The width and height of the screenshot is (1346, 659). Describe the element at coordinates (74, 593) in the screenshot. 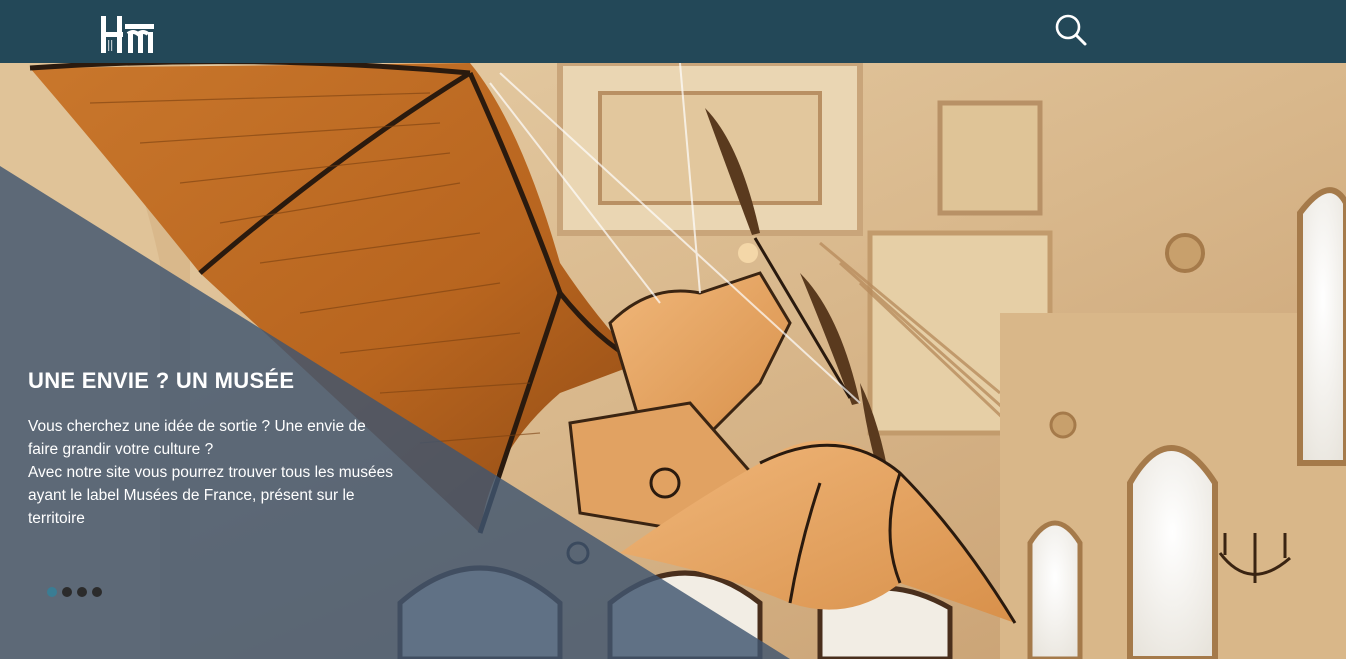

I see `carousel-indicators` at that location.